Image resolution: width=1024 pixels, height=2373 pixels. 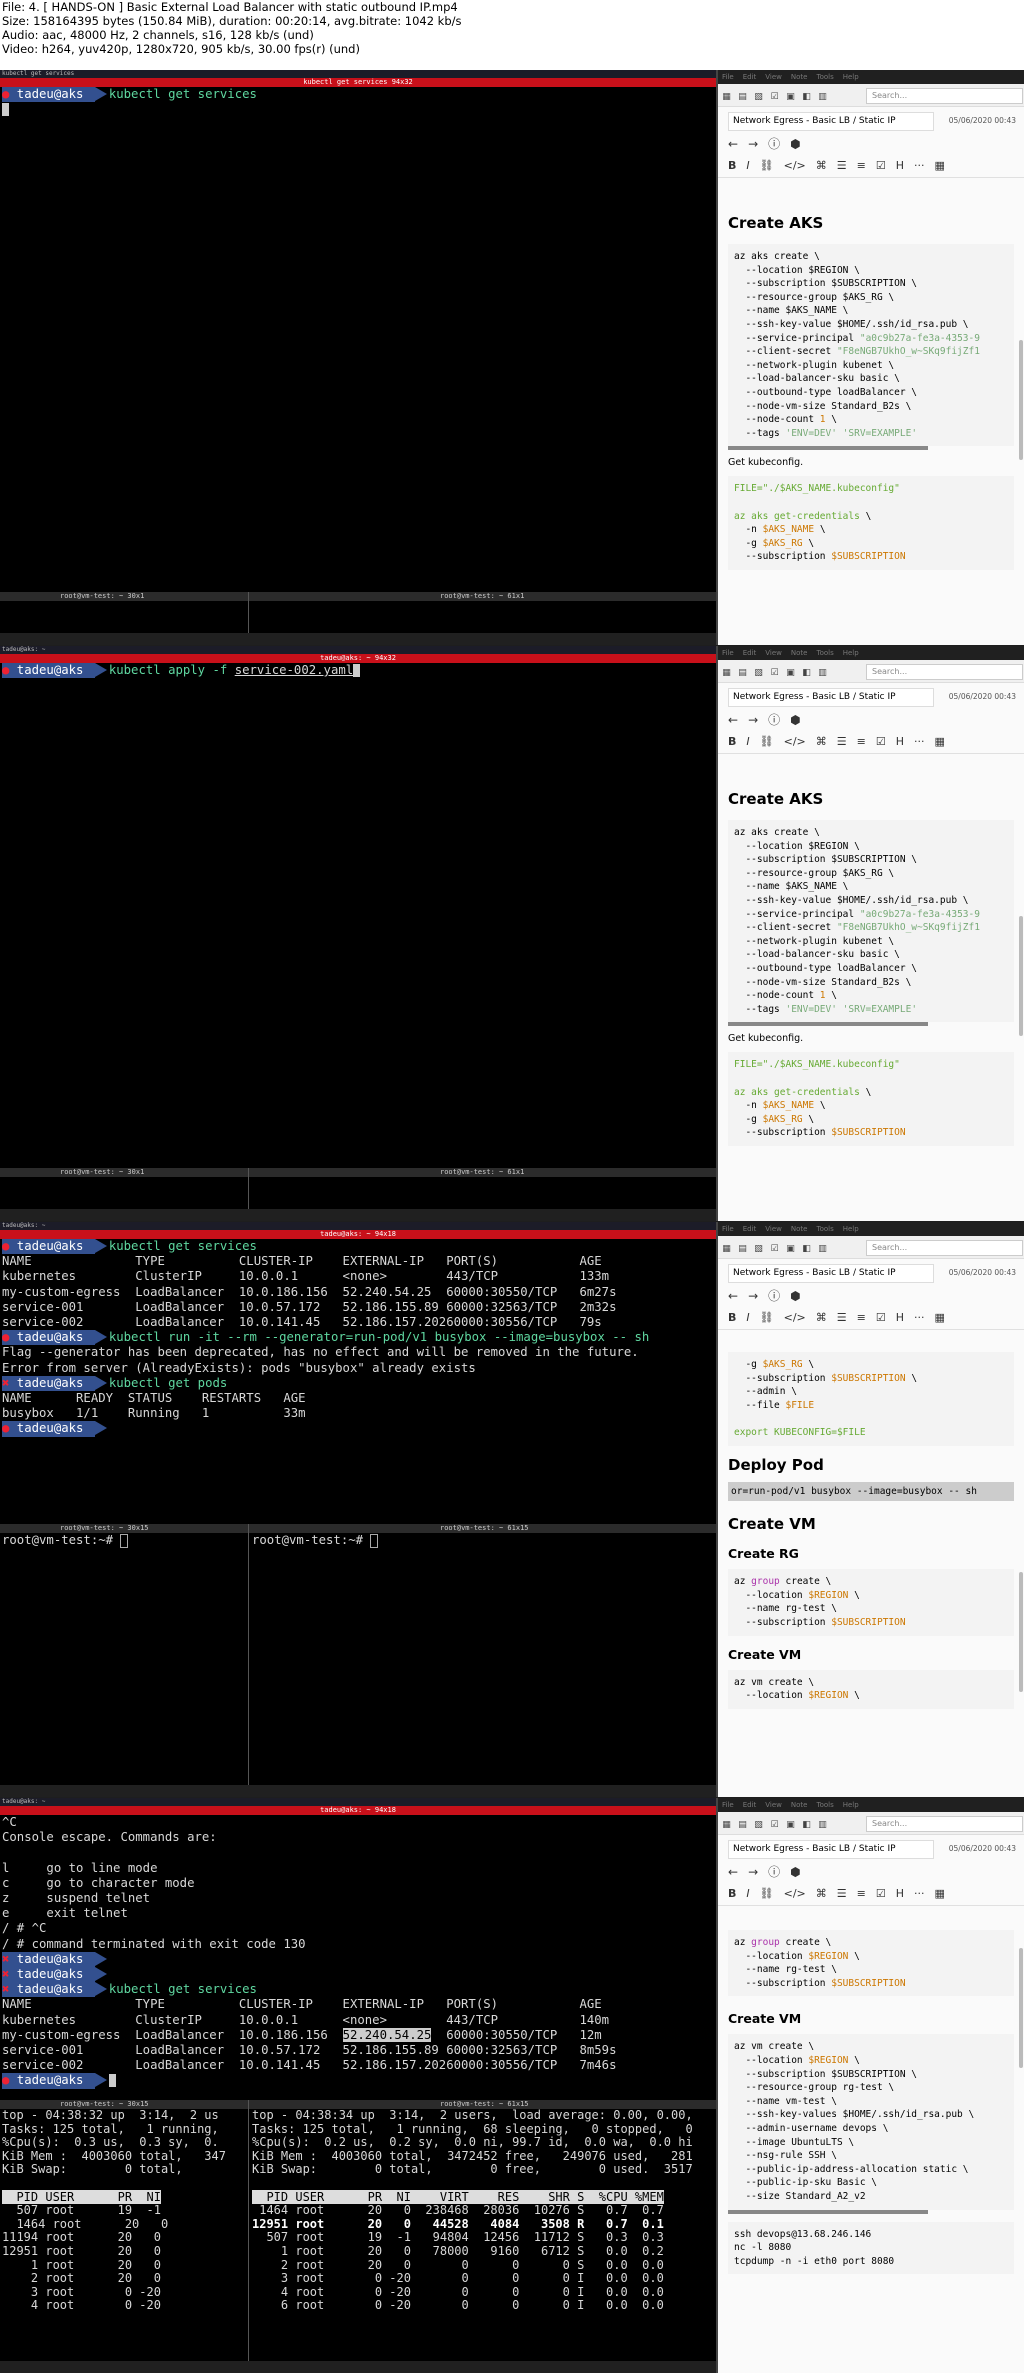 I want to click on terminal-tab: kubectl get services, so click(x=358, y=74).